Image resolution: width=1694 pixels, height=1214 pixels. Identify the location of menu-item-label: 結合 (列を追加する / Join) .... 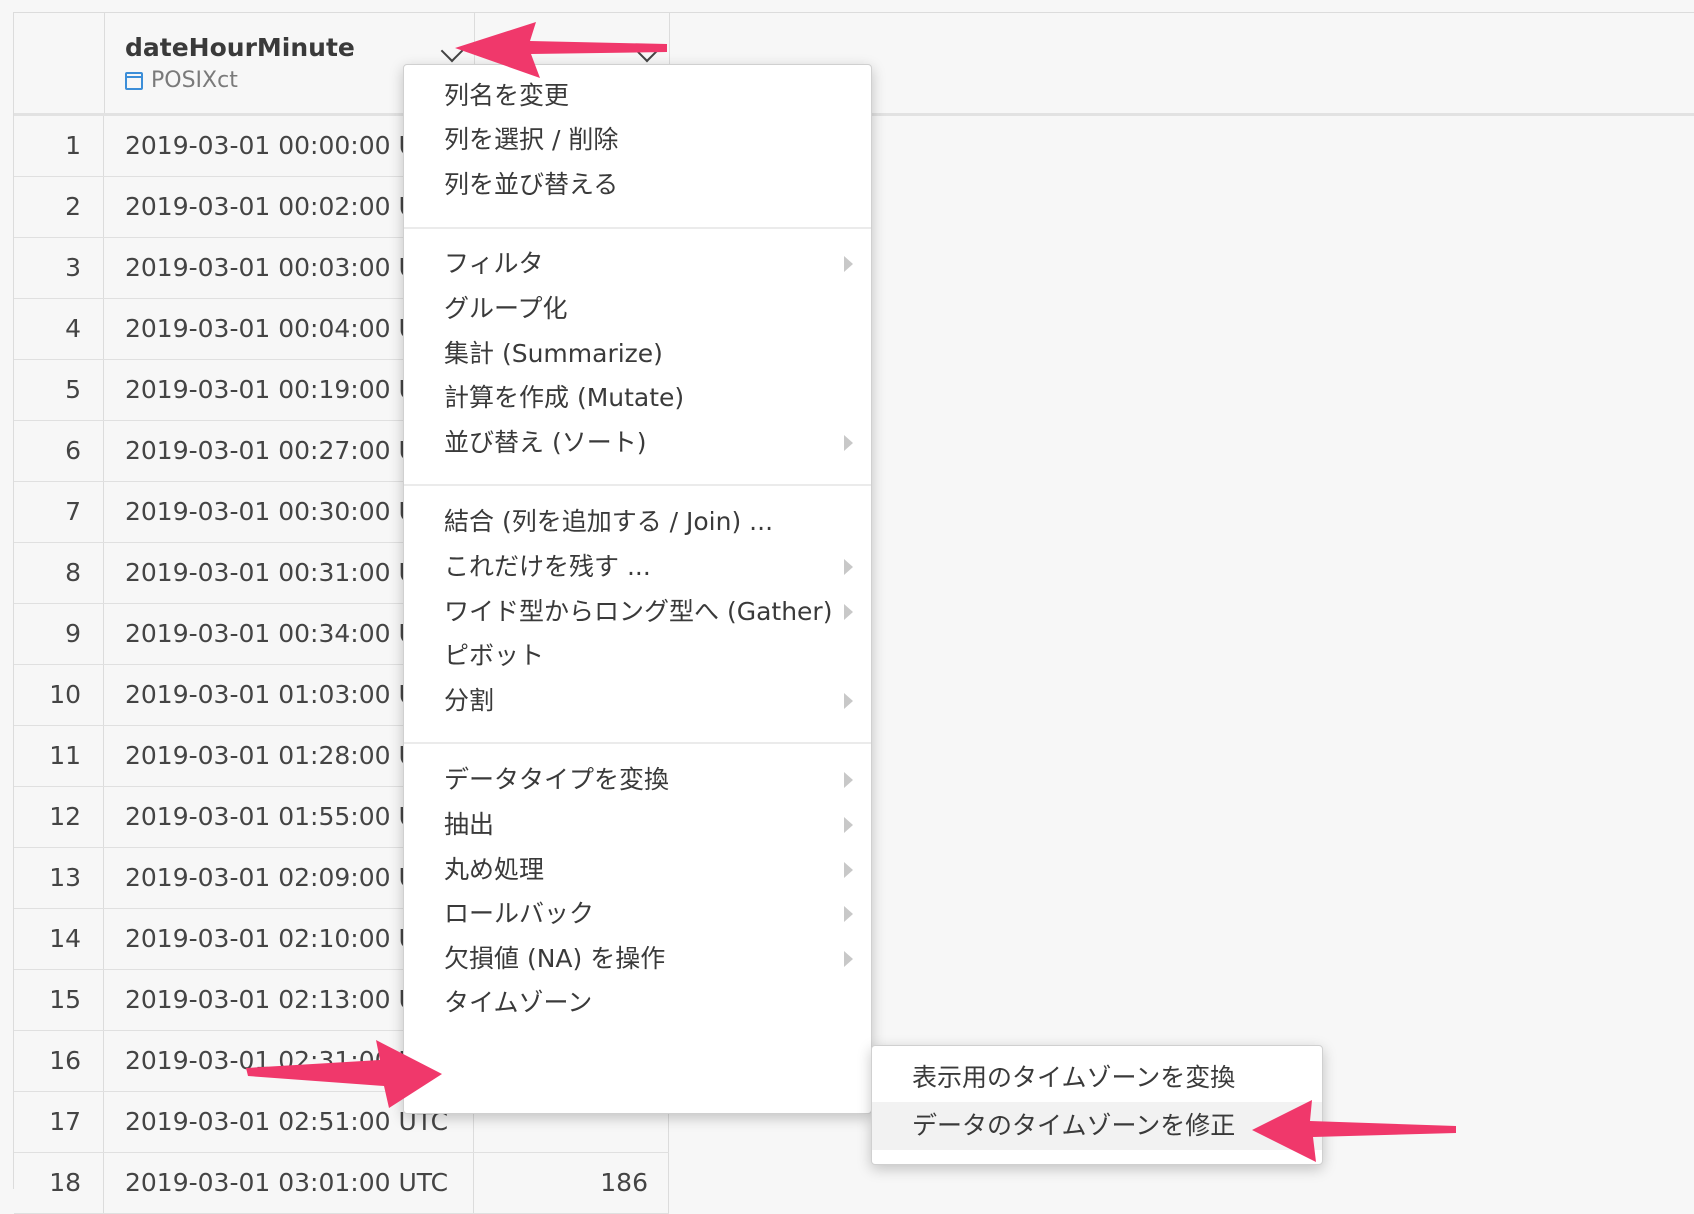
(609, 521).